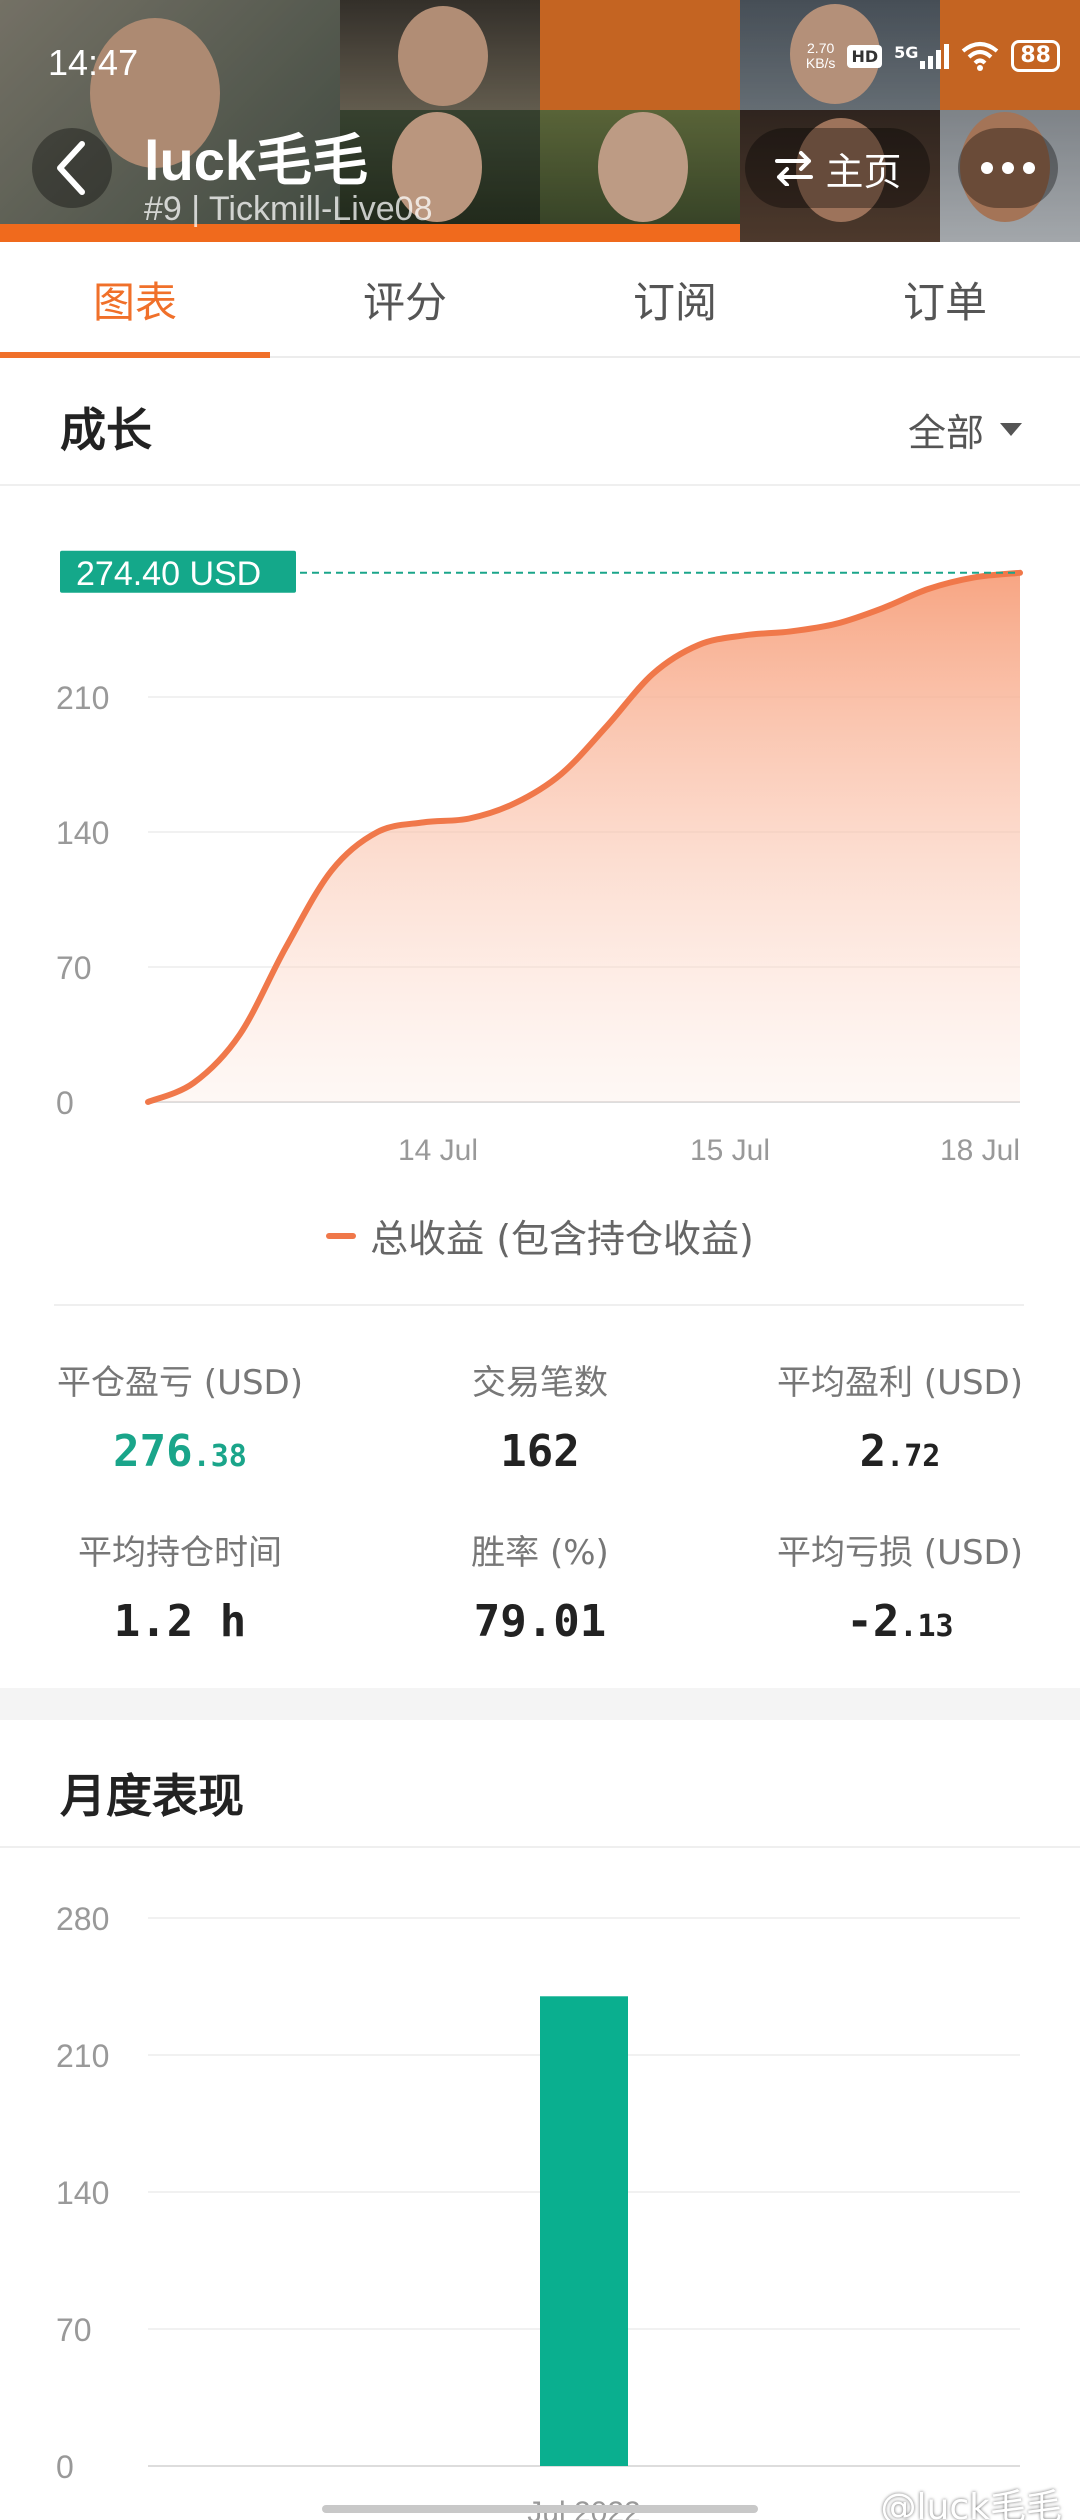 This screenshot has width=1080, height=2520. I want to click on battery-icon: 88, so click(1035, 56).